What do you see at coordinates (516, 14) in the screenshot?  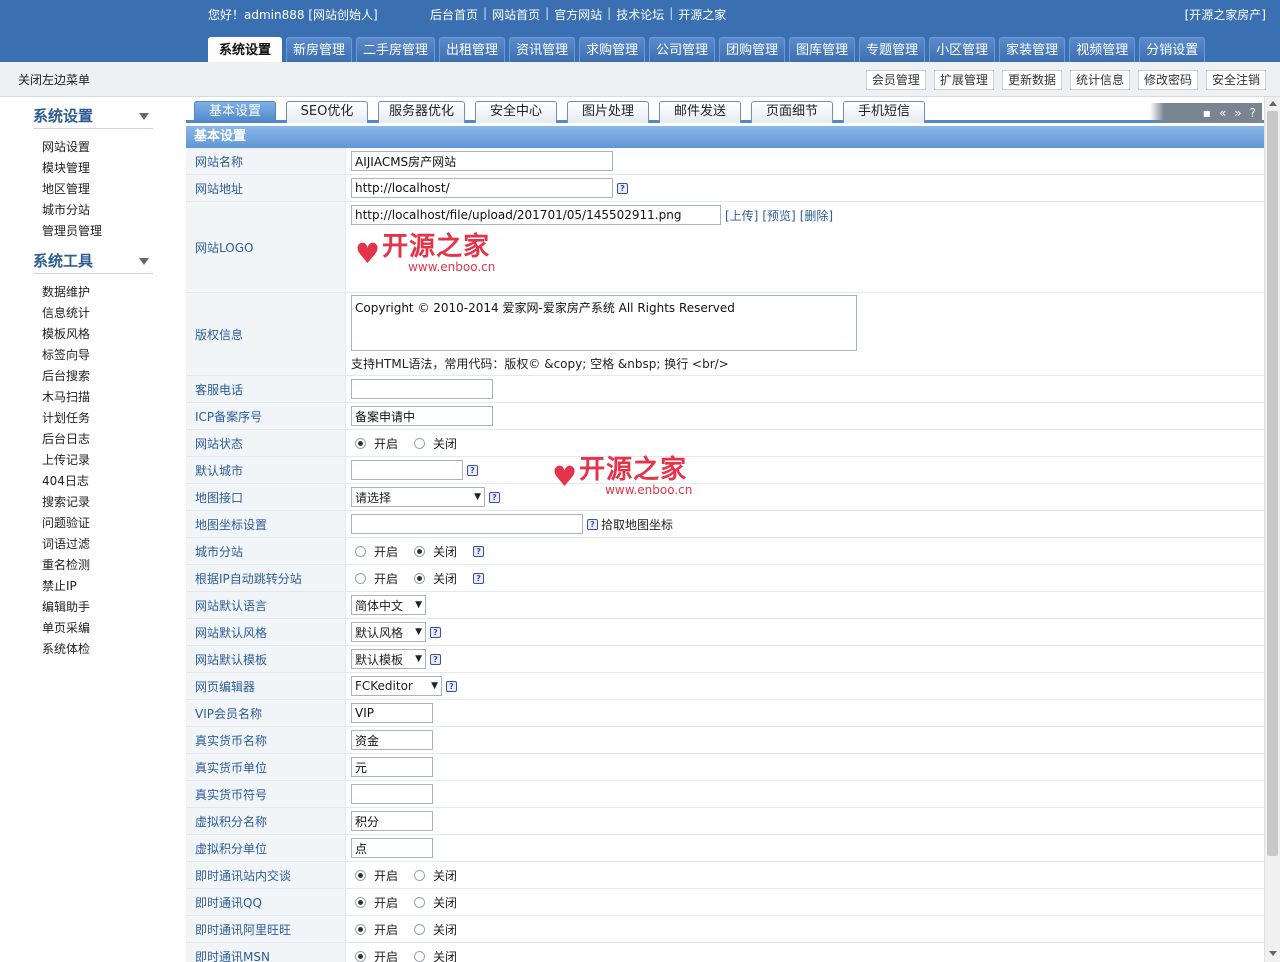 I see `link-site-home: 网站首页` at bounding box center [516, 14].